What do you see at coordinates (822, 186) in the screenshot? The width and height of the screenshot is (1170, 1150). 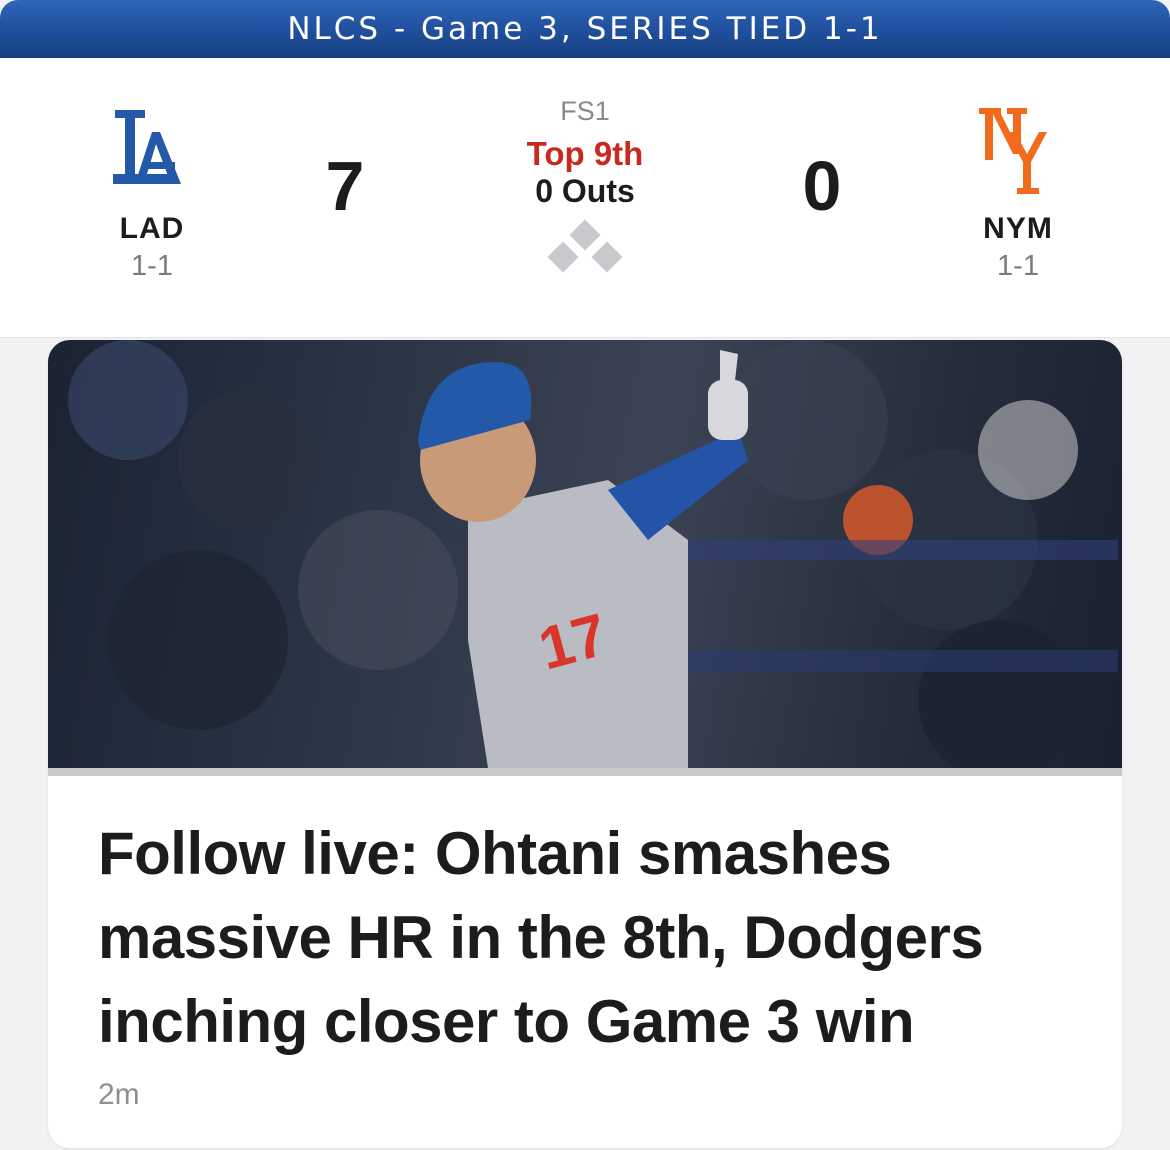 I see `home-score: 0` at bounding box center [822, 186].